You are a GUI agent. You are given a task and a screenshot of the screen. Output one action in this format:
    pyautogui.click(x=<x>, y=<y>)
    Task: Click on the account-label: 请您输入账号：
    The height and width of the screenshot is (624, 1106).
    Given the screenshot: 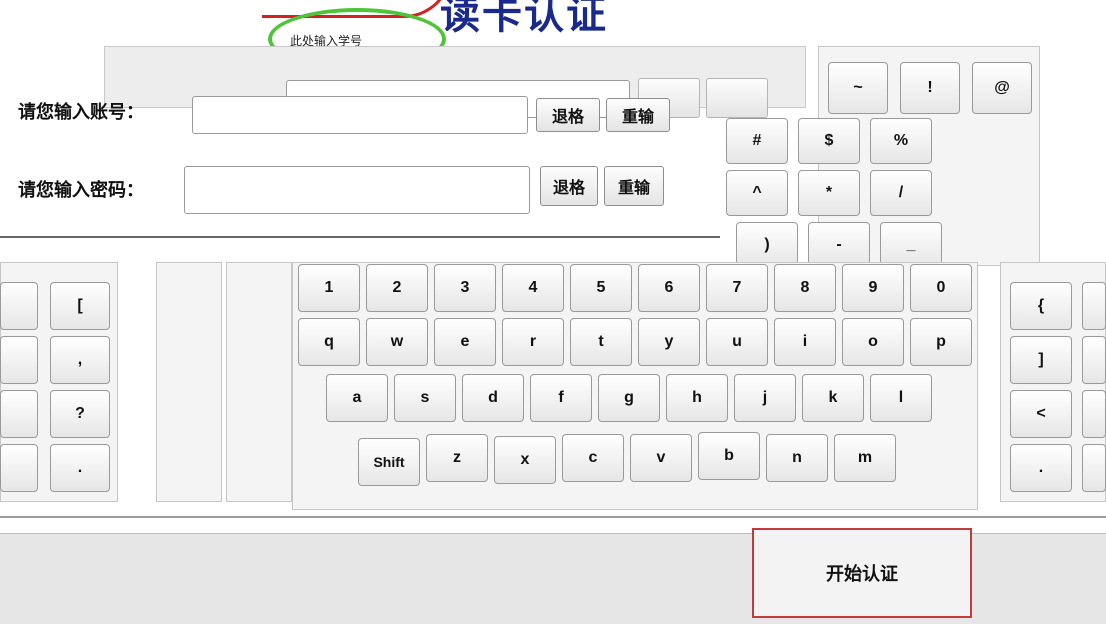 What is the action you would take?
    pyautogui.click(x=81, y=112)
    